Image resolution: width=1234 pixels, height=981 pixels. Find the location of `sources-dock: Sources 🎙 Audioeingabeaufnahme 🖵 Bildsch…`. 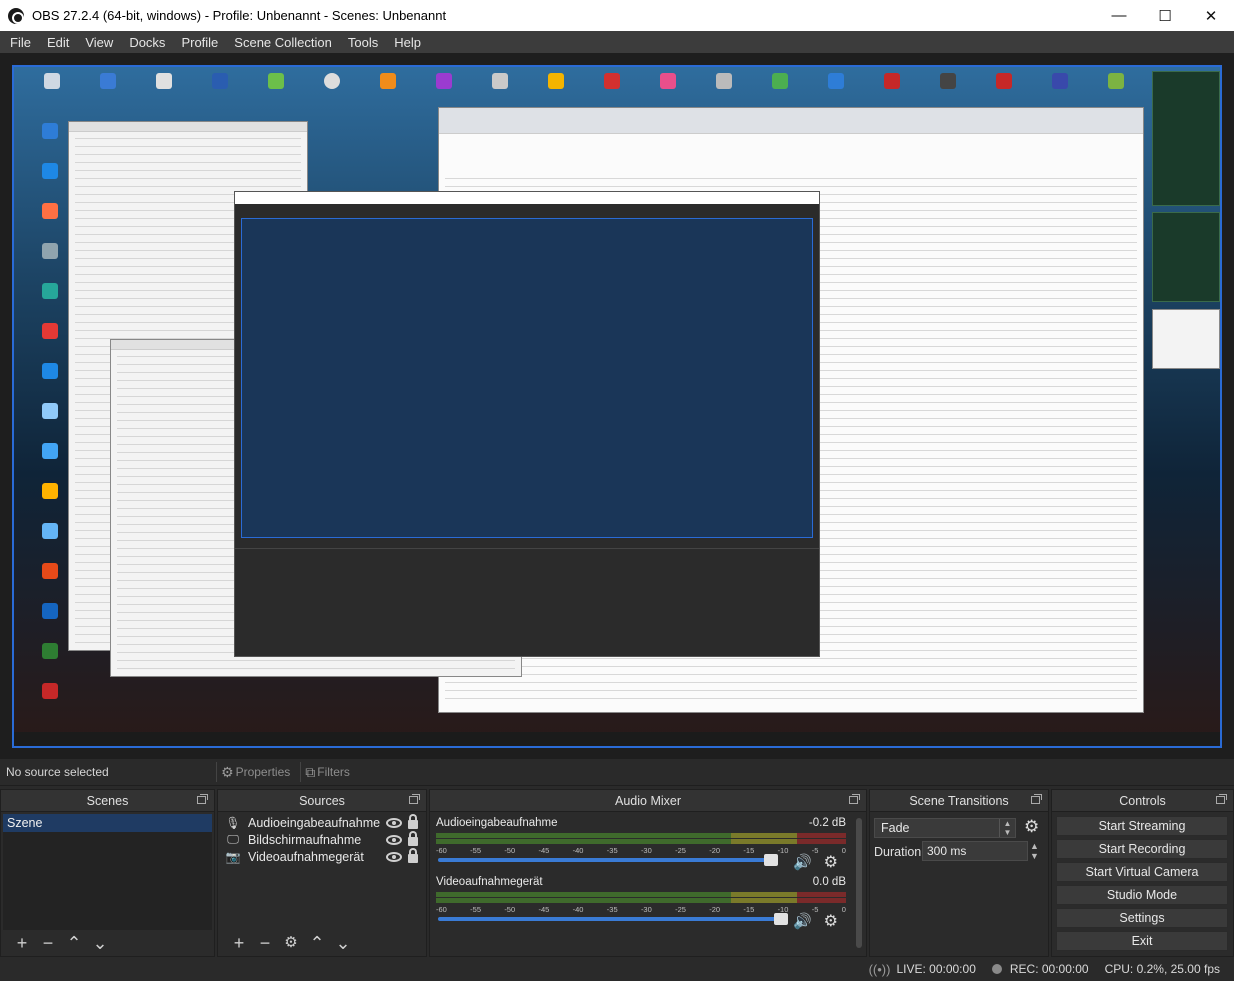

sources-dock: Sources 🎙 Audioeingabeaufnahme 🖵 Bildsch… is located at coordinates (322, 873).